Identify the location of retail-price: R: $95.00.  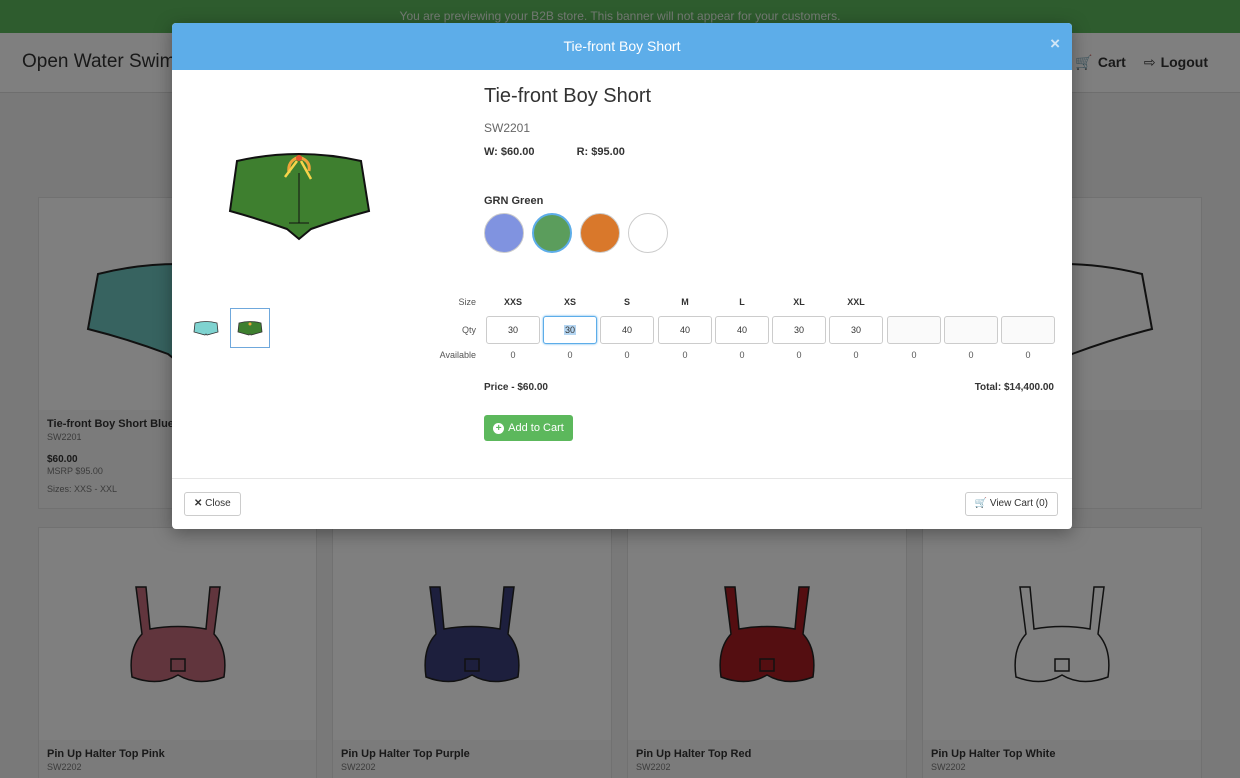
(600, 152).